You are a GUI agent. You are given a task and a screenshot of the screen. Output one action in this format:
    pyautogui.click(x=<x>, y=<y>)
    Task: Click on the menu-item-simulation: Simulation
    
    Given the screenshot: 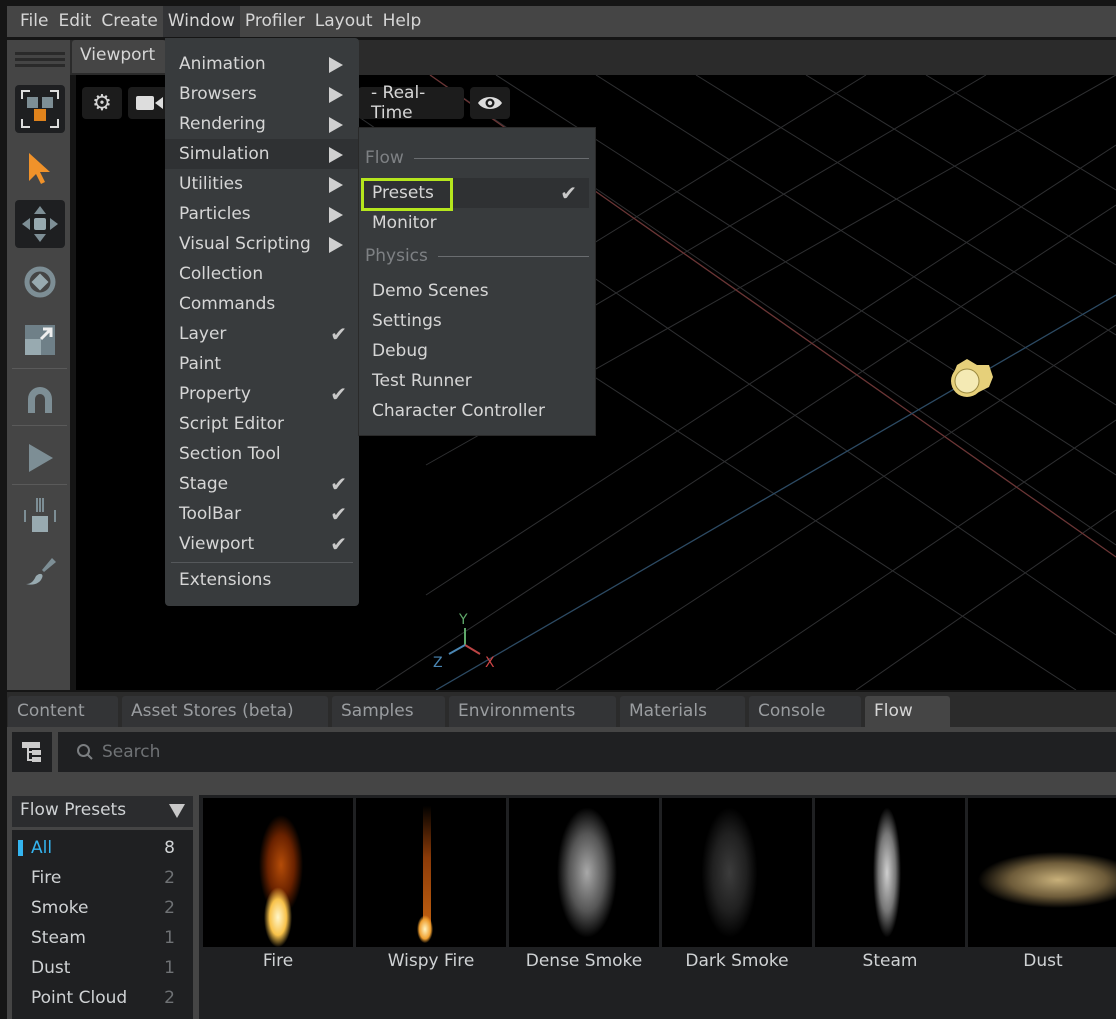 What is the action you would take?
    pyautogui.click(x=262, y=154)
    